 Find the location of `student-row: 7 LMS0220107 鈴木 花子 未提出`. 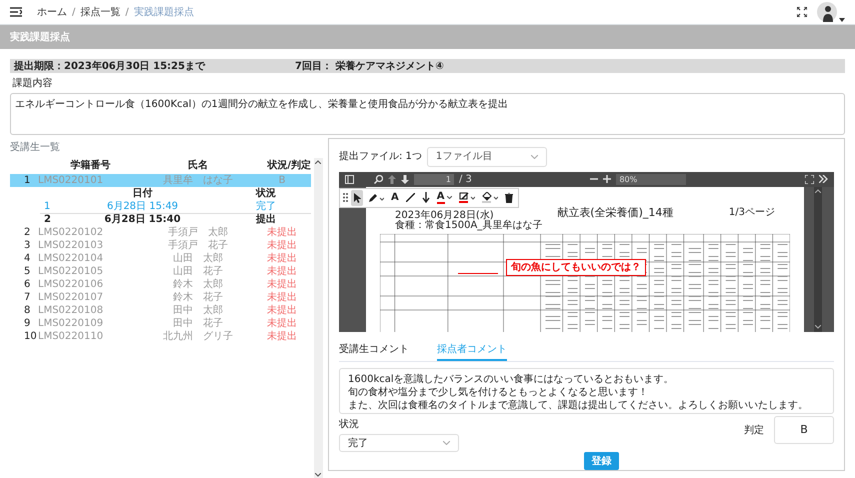

student-row: 7 LMS0220107 鈴木 花子 未提出 is located at coordinates (160, 297).